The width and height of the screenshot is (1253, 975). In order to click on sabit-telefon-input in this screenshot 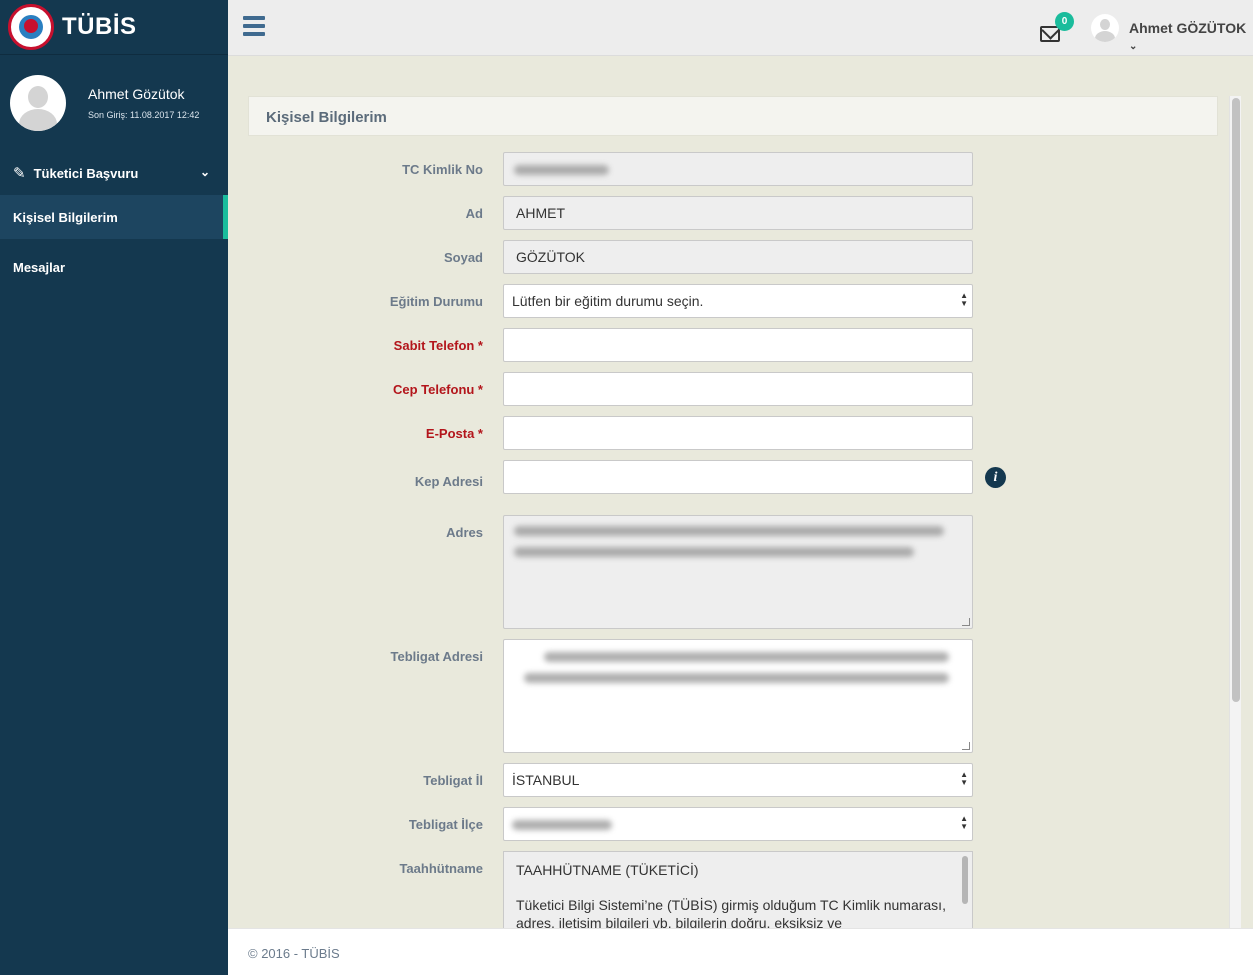, I will do `click(738, 345)`.